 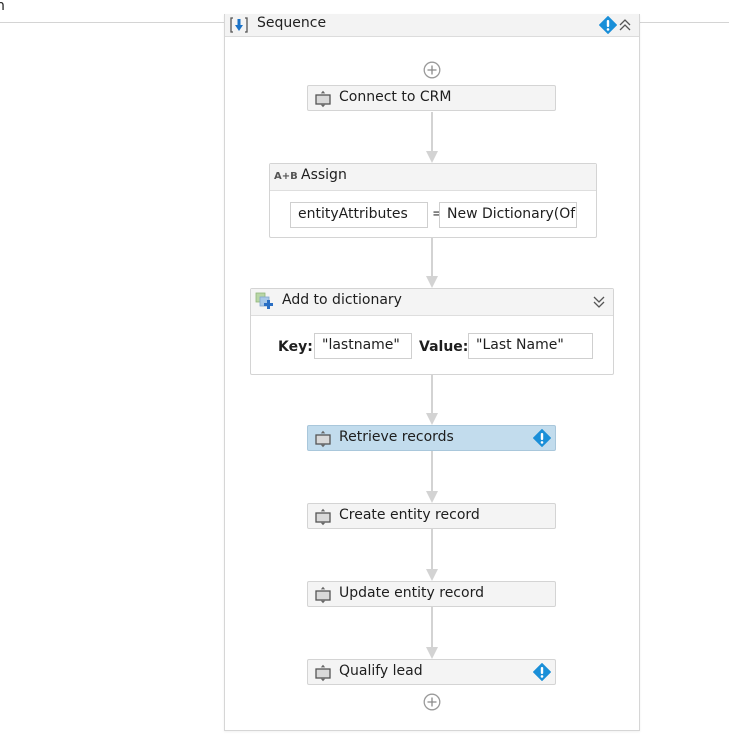 What do you see at coordinates (431, 672) in the screenshot?
I see `activity-qualify-lead: Qualify lead` at bounding box center [431, 672].